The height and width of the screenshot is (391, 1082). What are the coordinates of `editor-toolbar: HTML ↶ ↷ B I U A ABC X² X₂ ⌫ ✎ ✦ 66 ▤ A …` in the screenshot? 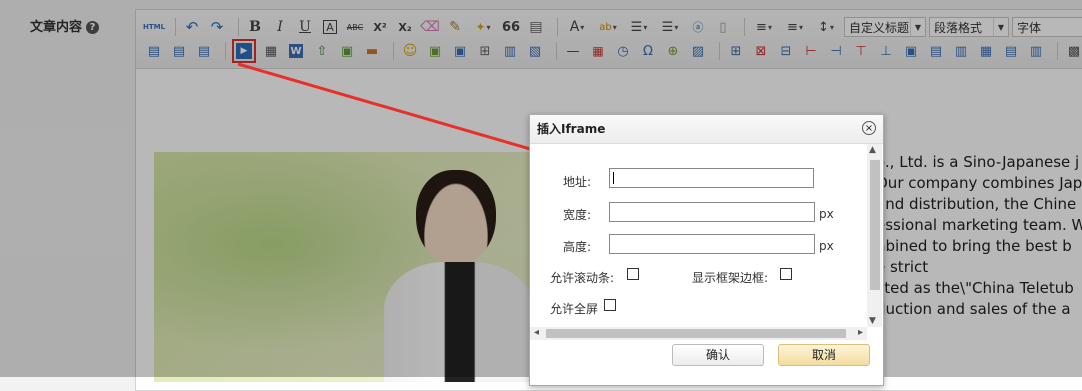 It's located at (609, 39).